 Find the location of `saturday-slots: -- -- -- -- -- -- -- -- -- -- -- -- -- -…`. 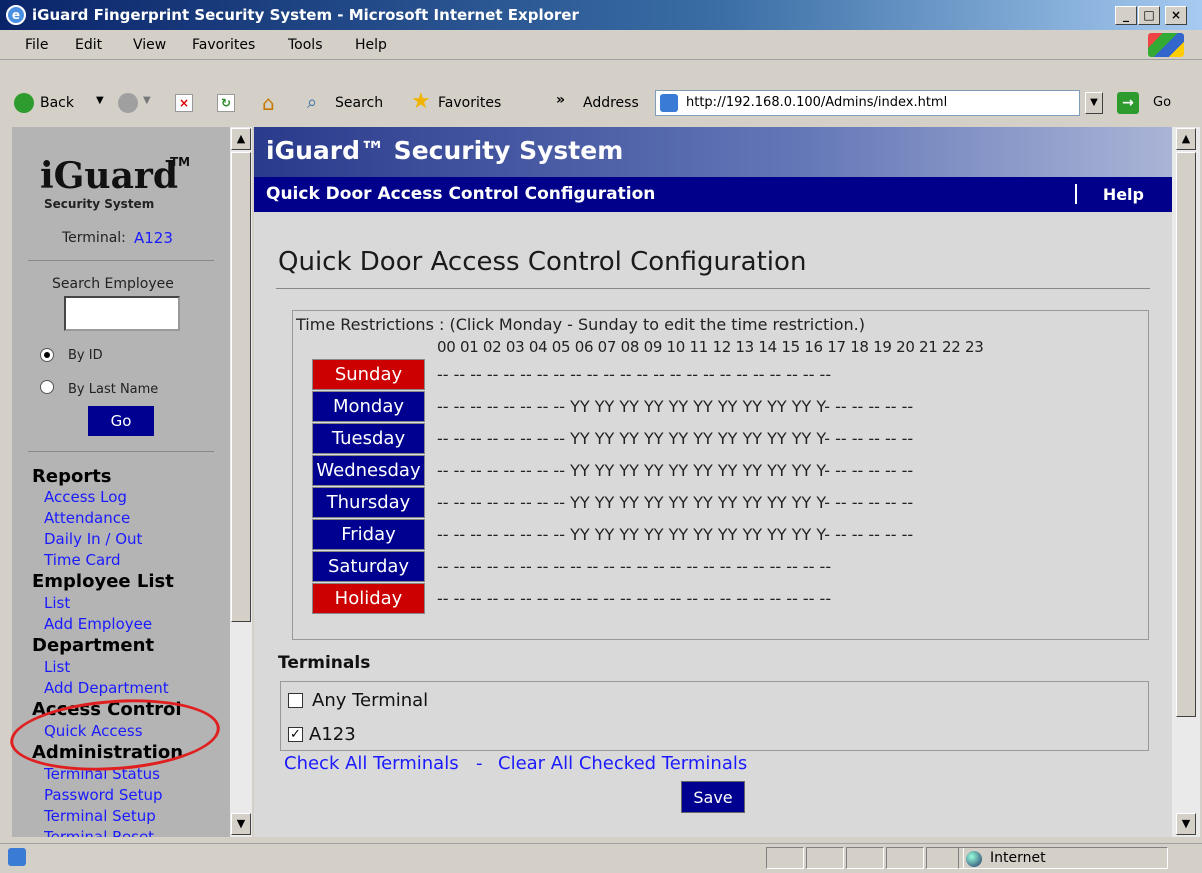

saturday-slots: -- -- -- -- -- -- -- -- -- -- -- -- -- -… is located at coordinates (634, 566).